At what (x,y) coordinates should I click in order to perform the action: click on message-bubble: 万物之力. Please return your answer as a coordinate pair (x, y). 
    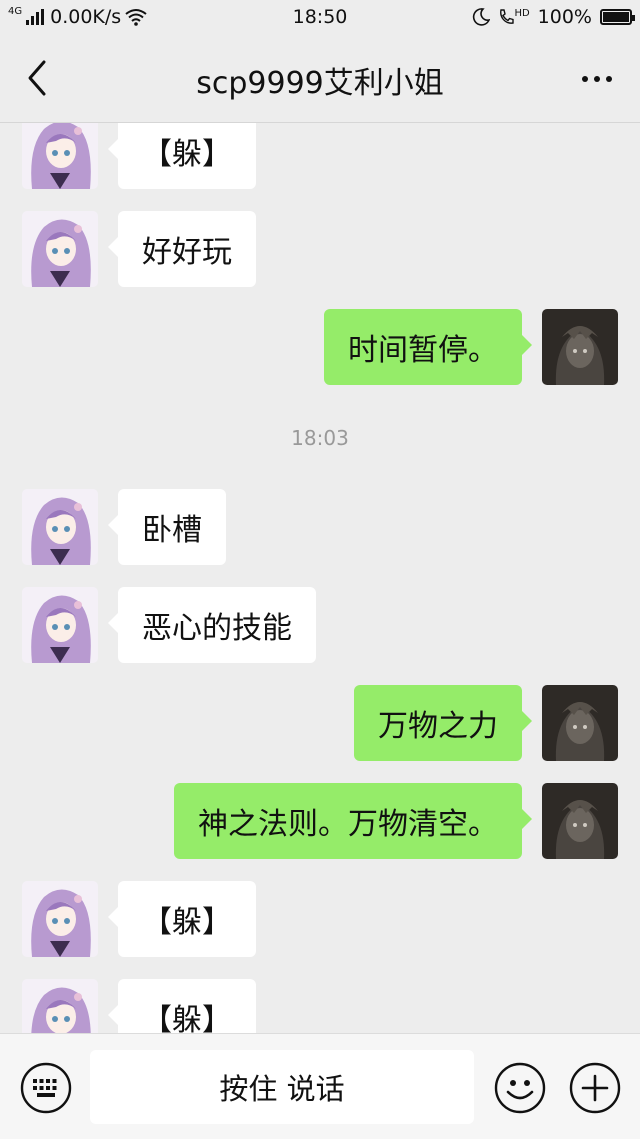
    Looking at the image, I should click on (443, 723).